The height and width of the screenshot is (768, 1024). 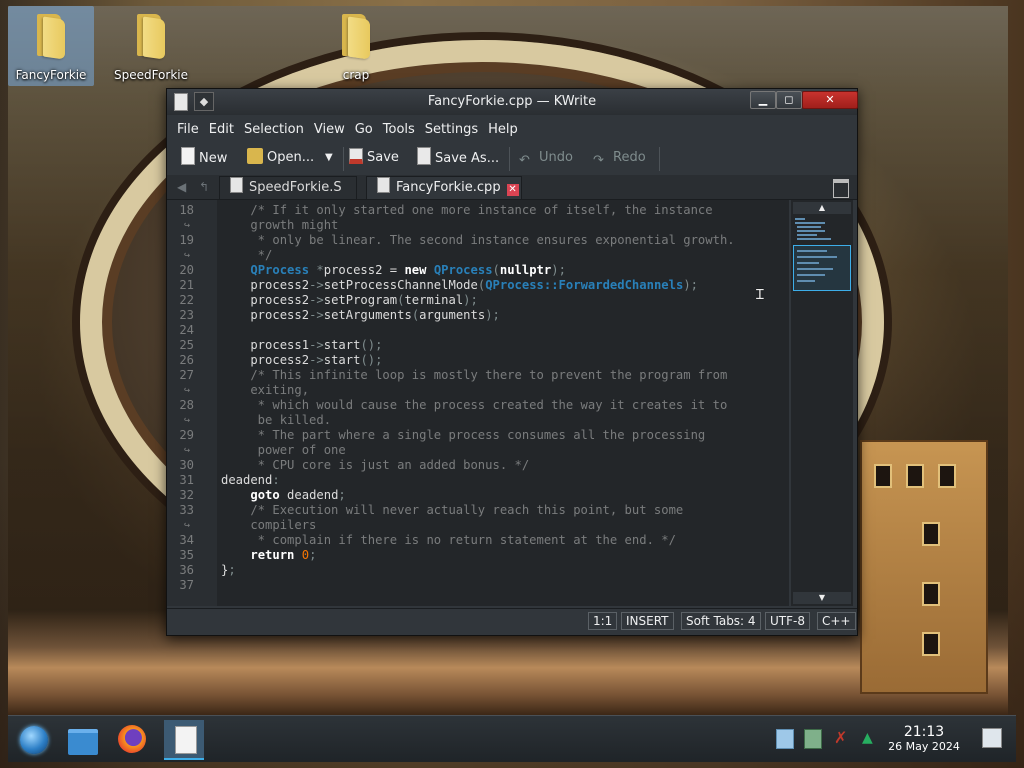 What do you see at coordinates (349, 300) in the screenshot?
I see `code-text: process2->setProgram(terminal);` at bounding box center [349, 300].